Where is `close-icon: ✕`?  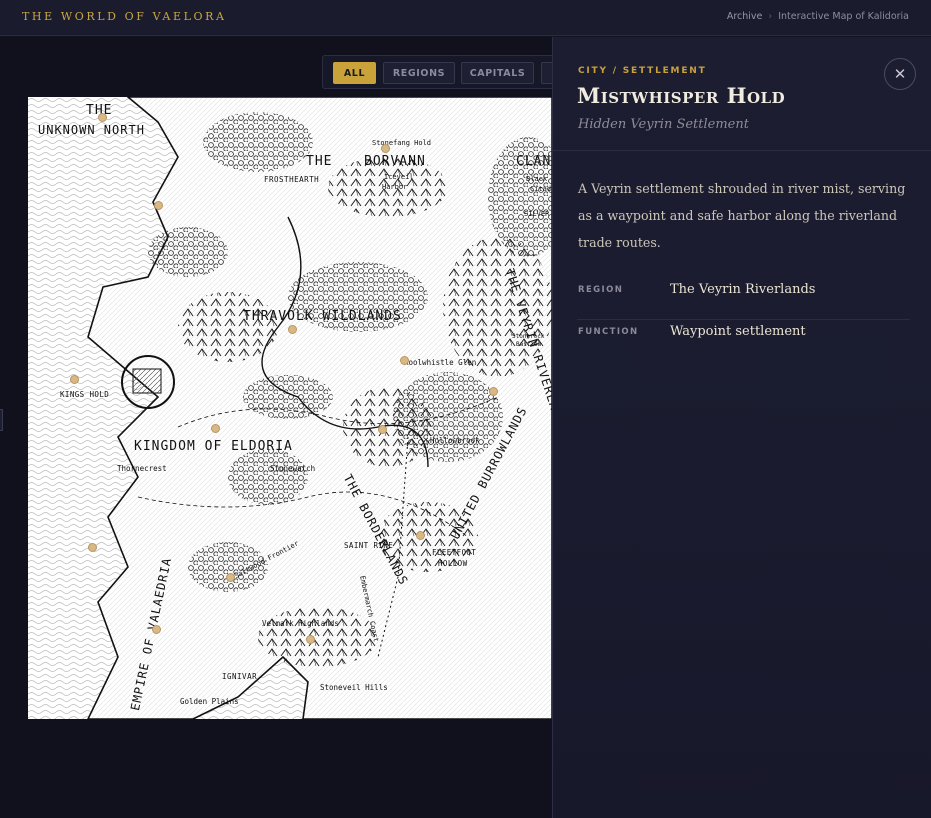
close-icon: ✕ is located at coordinates (900, 74).